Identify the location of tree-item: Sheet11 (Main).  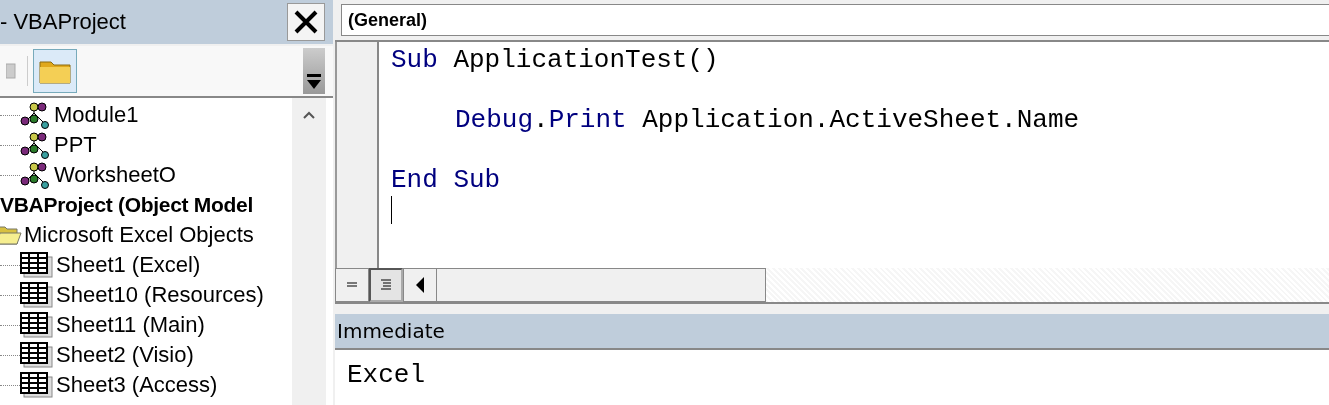
(130, 325).